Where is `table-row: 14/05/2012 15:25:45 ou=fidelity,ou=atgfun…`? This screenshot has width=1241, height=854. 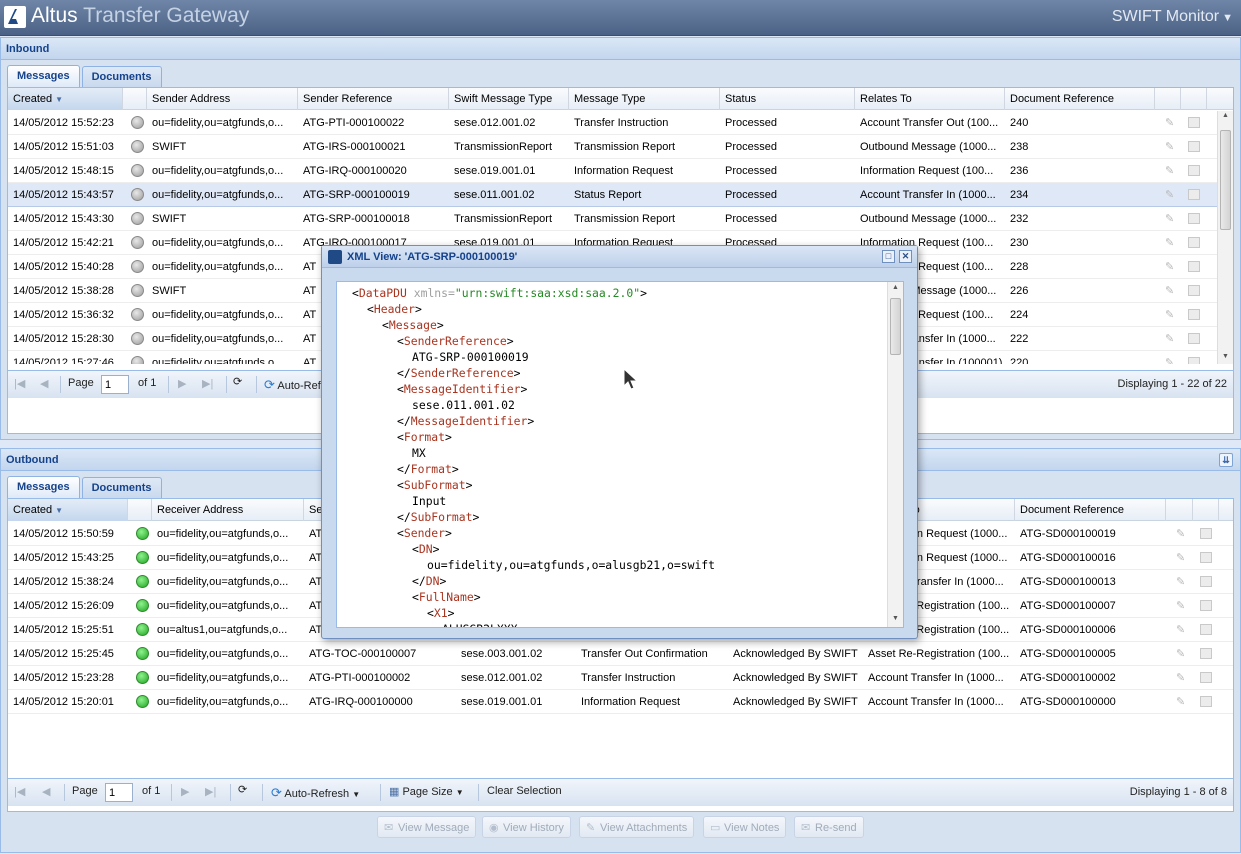 table-row: 14/05/2012 15:25:45 ou=fidelity,ou=atgfun… is located at coordinates (620, 654).